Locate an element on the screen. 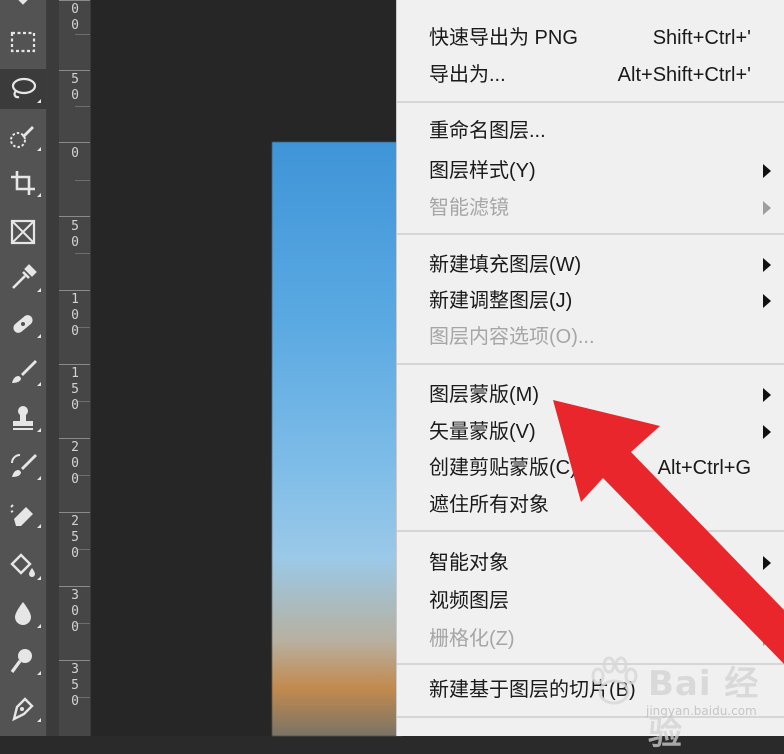 The width and height of the screenshot is (784, 754). menu-item-new-adjustment-layer: 新建调整图层(J) is located at coordinates (590, 301).